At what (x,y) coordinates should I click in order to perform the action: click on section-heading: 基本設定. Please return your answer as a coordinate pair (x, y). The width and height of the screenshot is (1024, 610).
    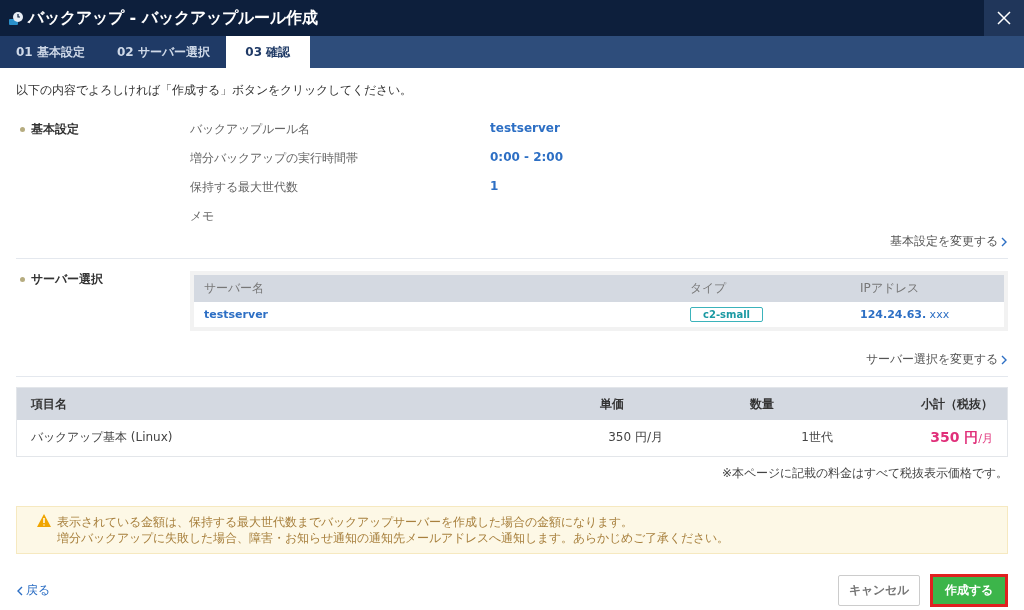
    Looking at the image, I should click on (55, 129).